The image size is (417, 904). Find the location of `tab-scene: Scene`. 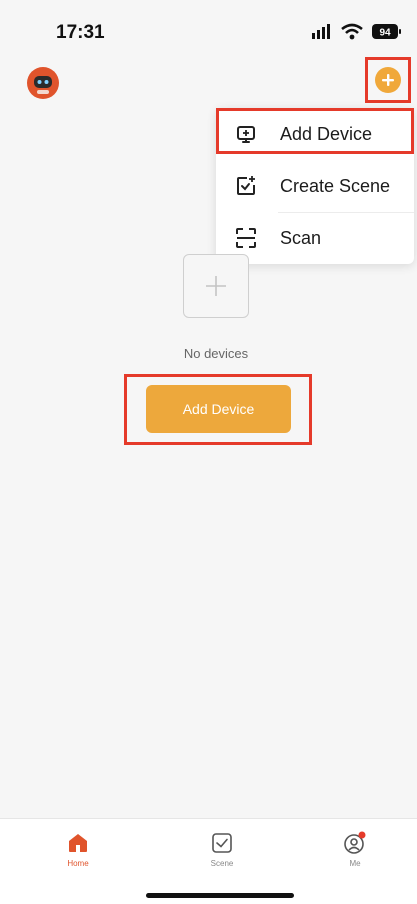

tab-scene: Scene is located at coordinates (222, 854).